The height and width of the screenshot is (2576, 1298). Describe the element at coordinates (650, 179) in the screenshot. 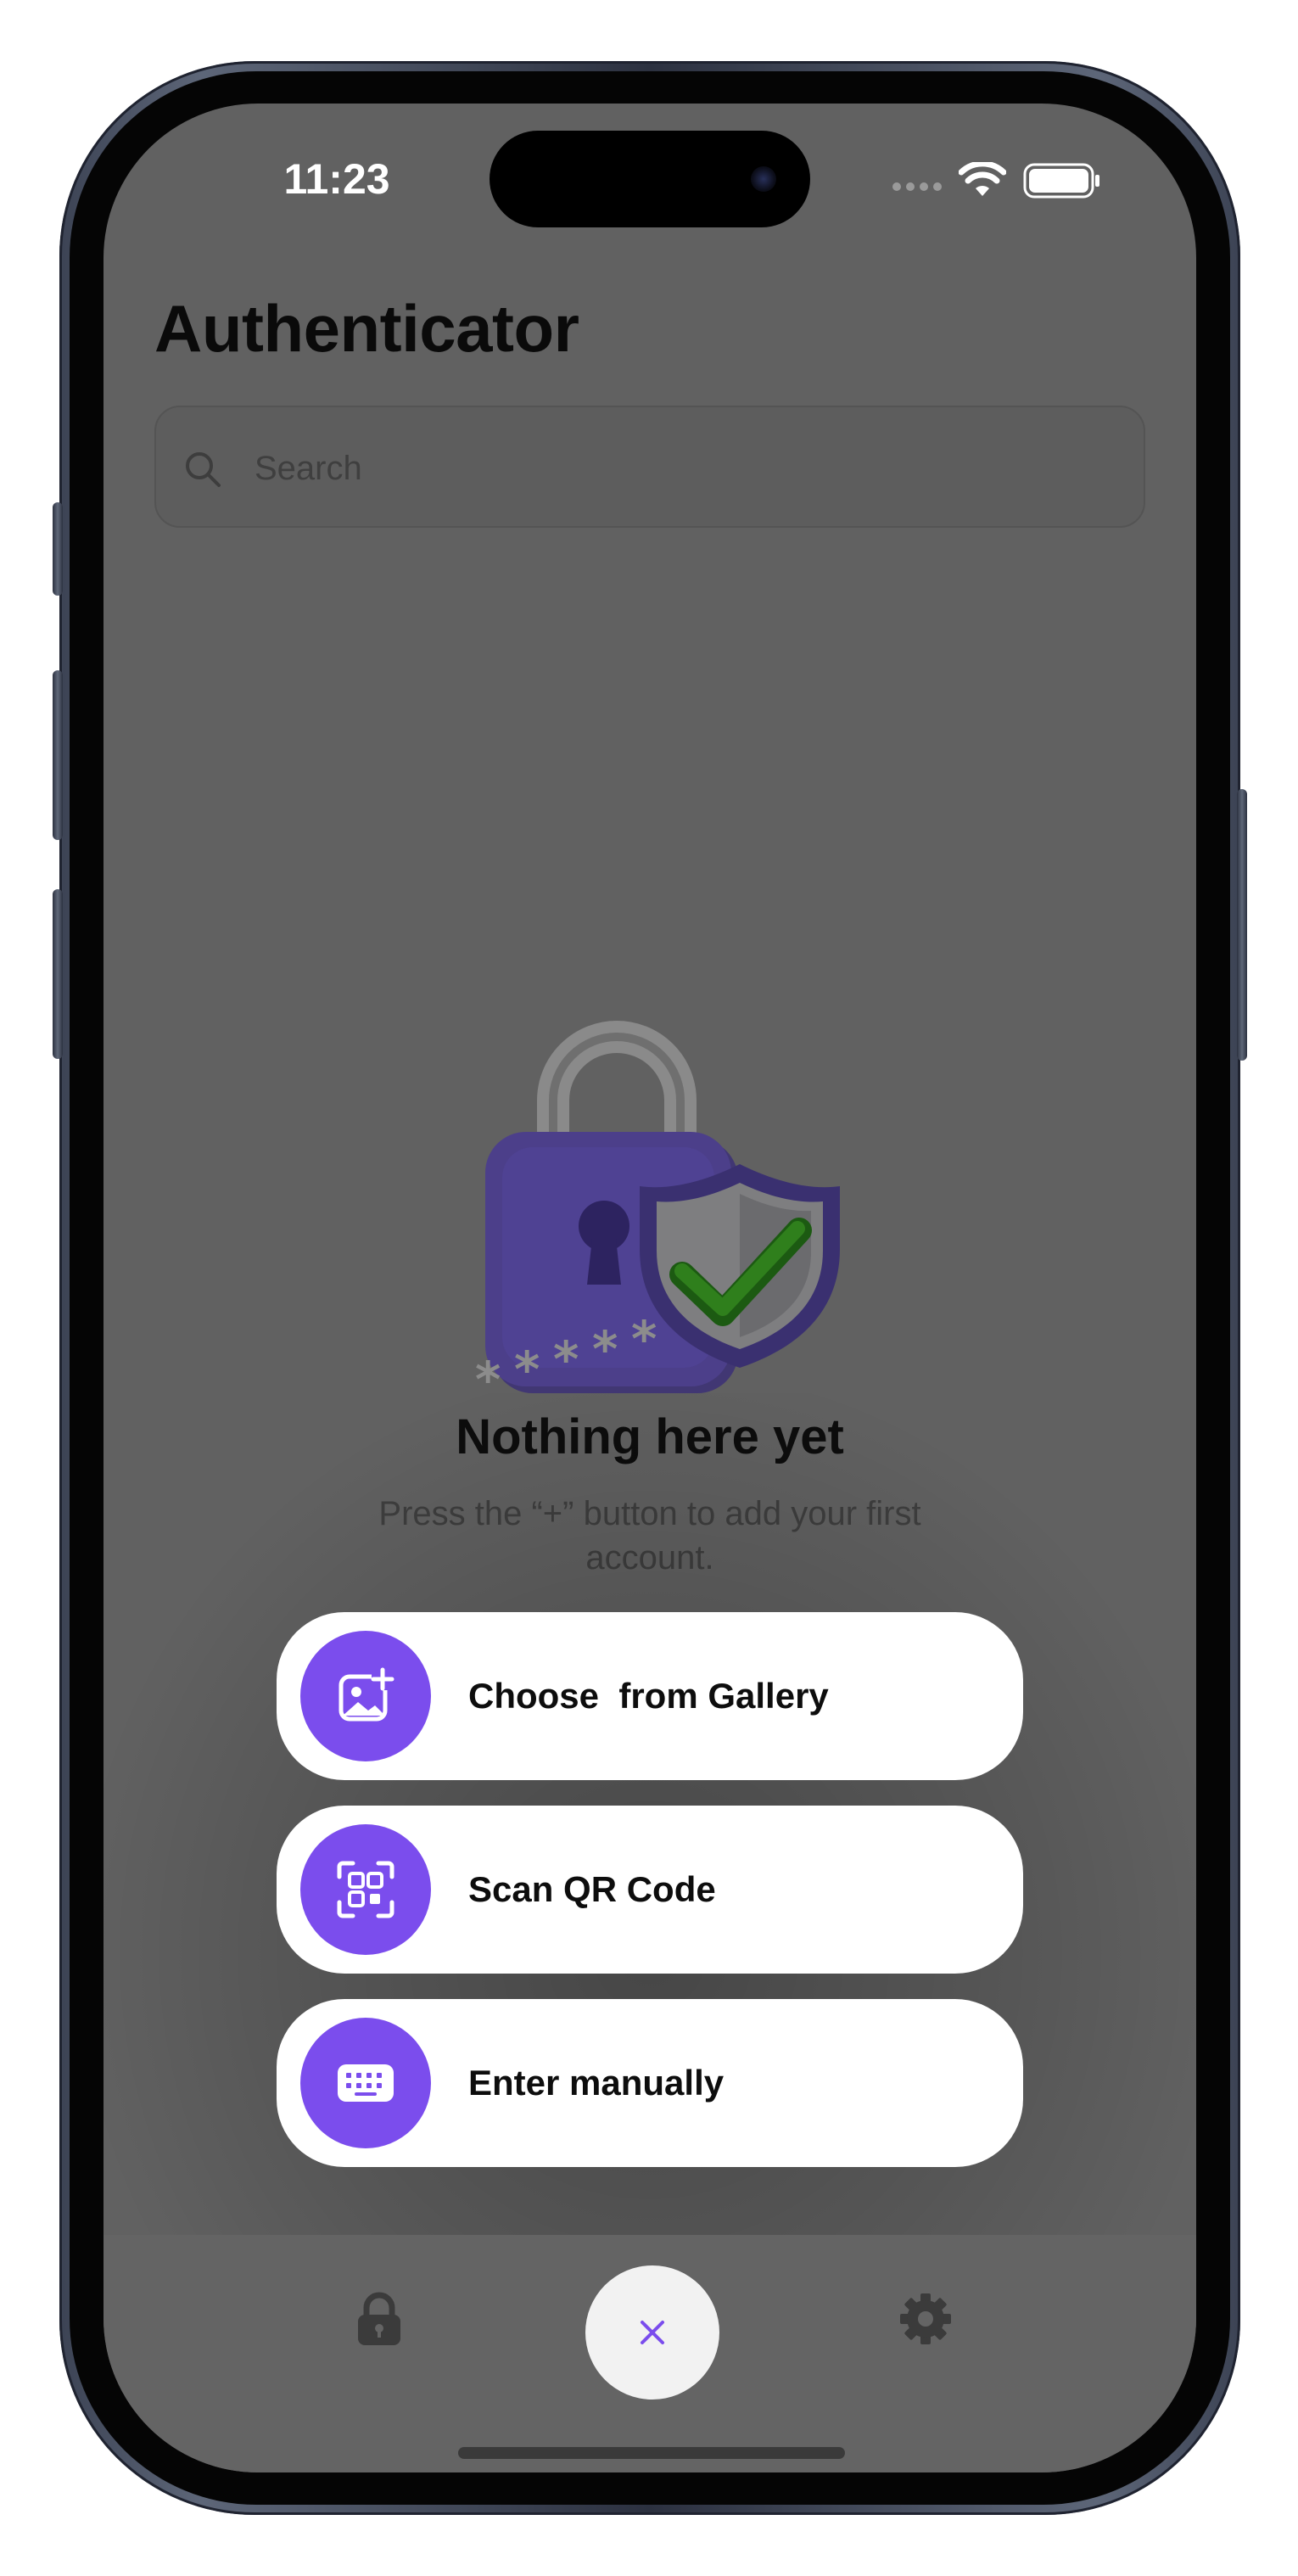

I see `dynamic-island` at that location.